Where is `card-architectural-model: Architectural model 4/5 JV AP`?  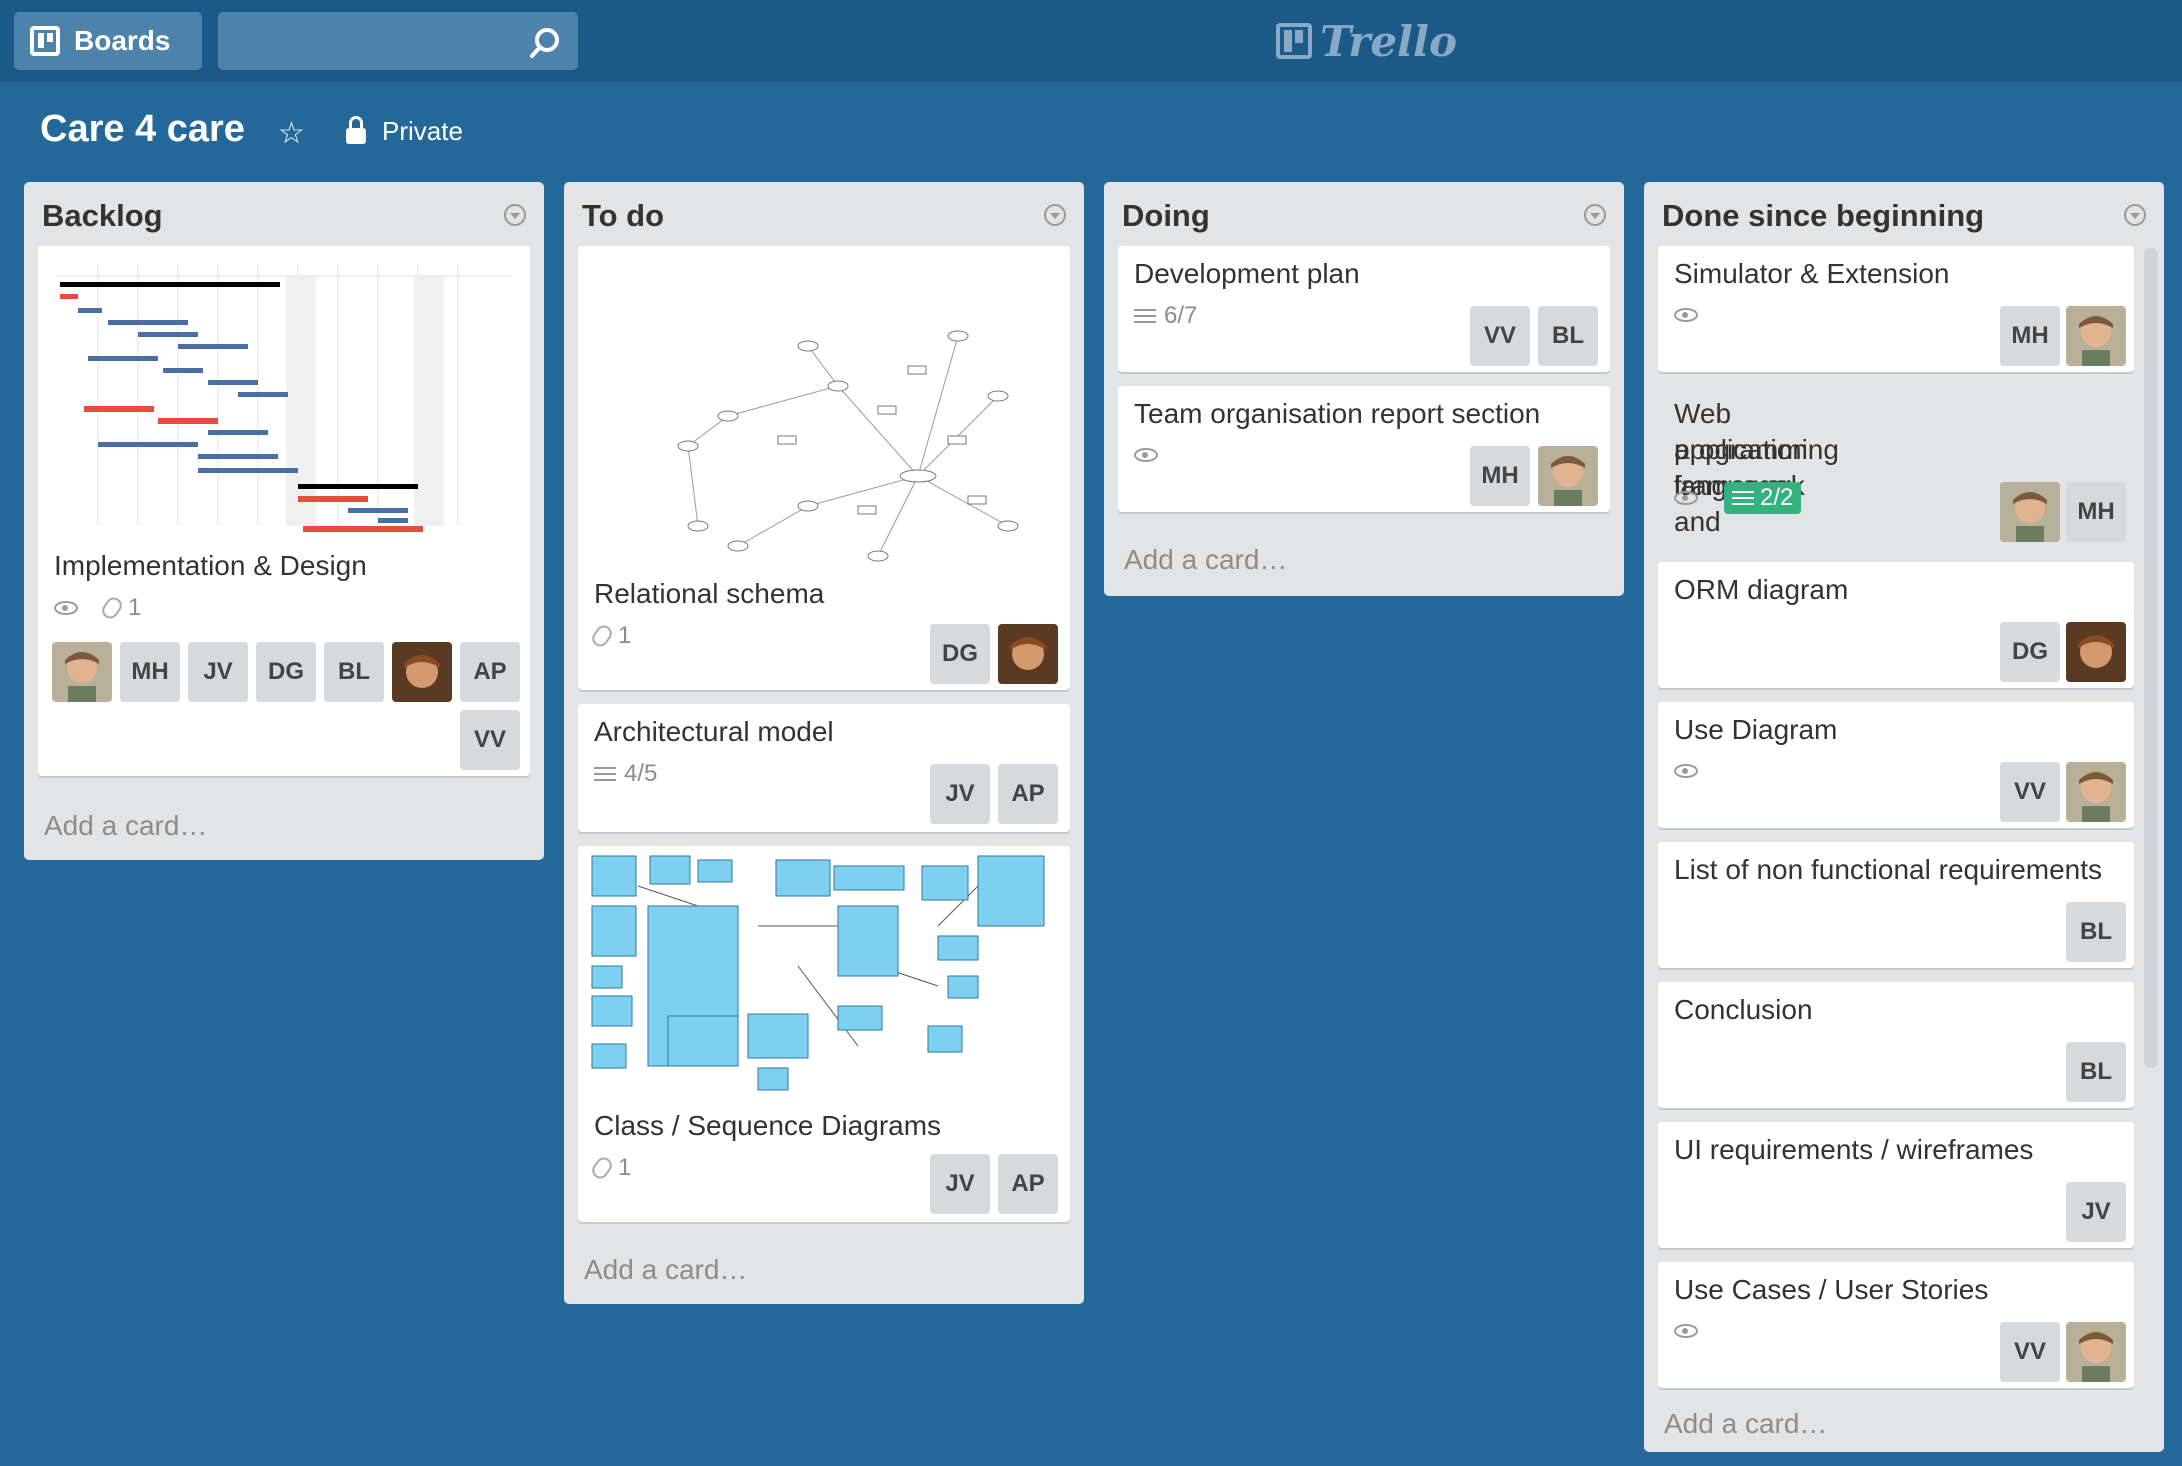
card-architectural-model: Architectural model 4/5 JV AP is located at coordinates (824, 768).